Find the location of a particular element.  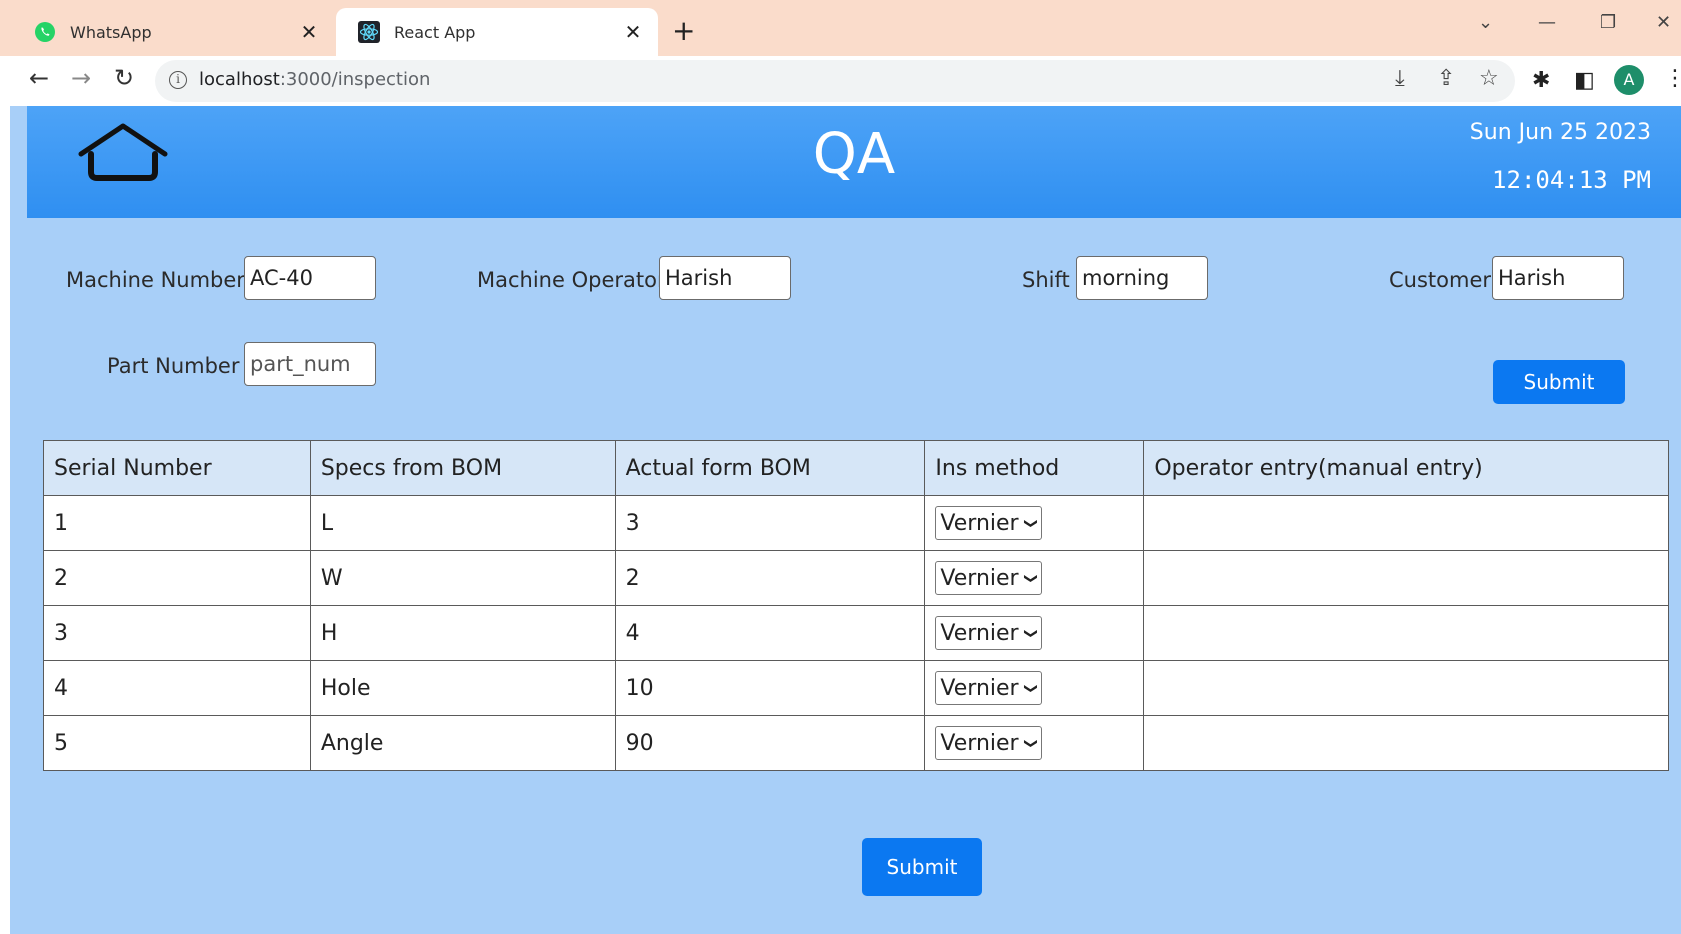

cell-spec: Hole is located at coordinates (462, 688).